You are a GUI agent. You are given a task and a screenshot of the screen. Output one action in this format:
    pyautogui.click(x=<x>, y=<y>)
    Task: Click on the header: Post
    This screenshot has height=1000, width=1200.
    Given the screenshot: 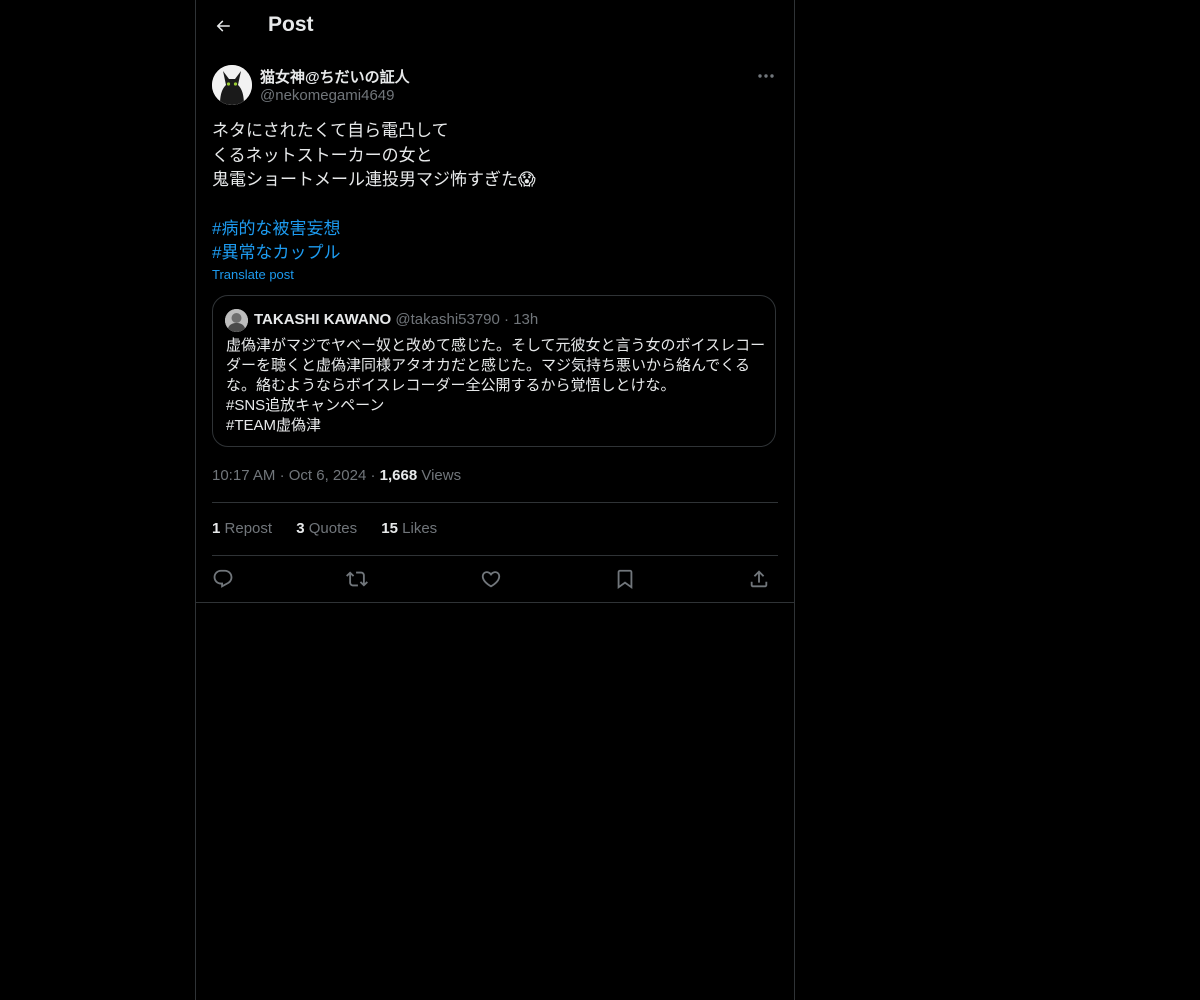 What is the action you would take?
    pyautogui.click(x=495, y=27)
    